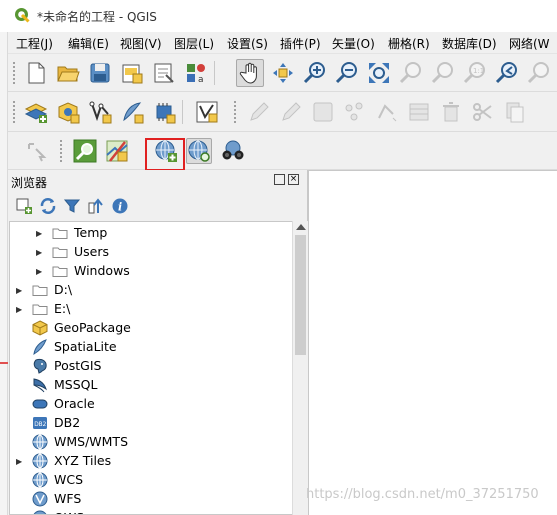  I want to click on menu-plugins: 插件(P), so click(300, 43).